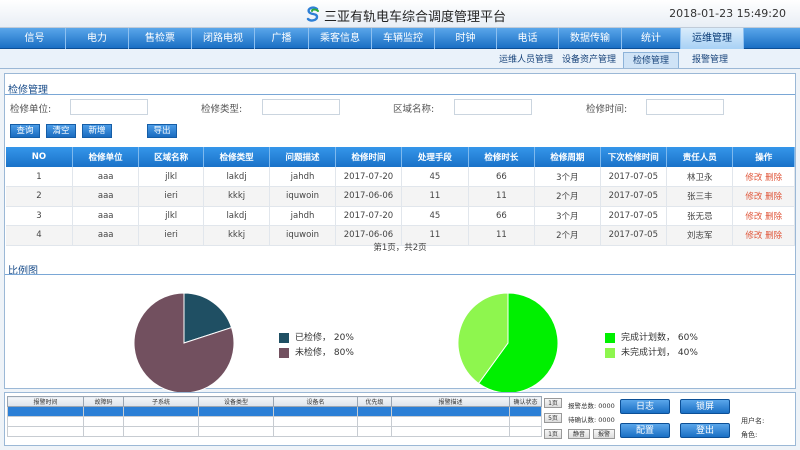 The height and width of the screenshot is (450, 800). What do you see at coordinates (316, 351) in the screenshot?
I see `legend-item: 未检修， 80%` at bounding box center [316, 351].